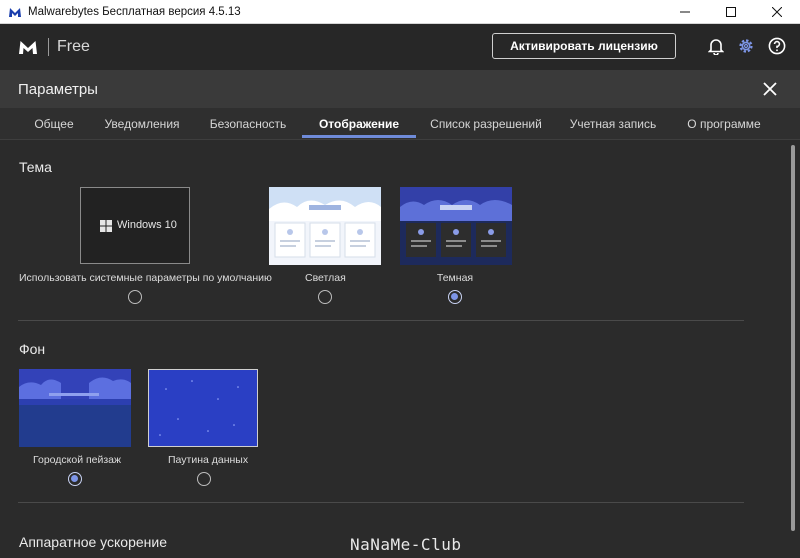 This screenshot has width=800, height=558. Describe the element at coordinates (204, 479) in the screenshot. I see `background-data-web-radio` at that location.